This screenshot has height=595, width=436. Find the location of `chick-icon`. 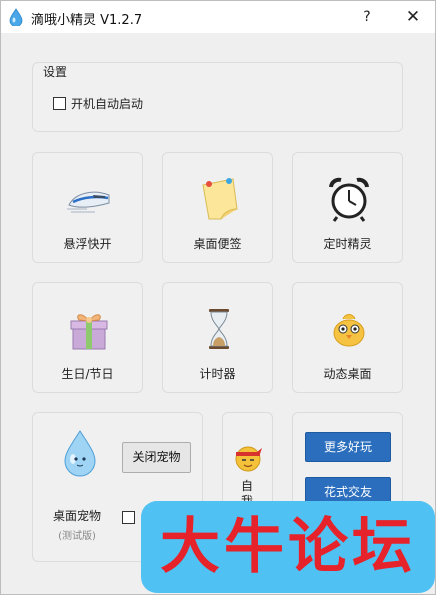

chick-icon is located at coordinates (349, 330).